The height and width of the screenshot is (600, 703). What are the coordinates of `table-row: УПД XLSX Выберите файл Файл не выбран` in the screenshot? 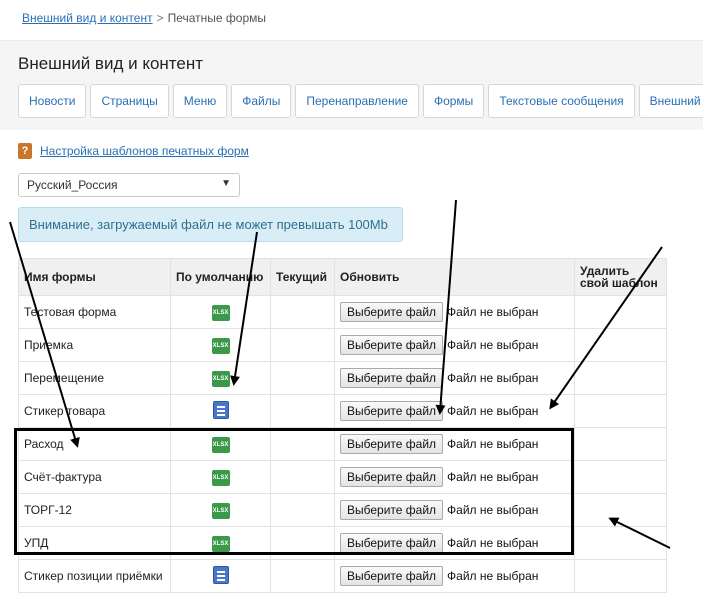 It's located at (342, 543).